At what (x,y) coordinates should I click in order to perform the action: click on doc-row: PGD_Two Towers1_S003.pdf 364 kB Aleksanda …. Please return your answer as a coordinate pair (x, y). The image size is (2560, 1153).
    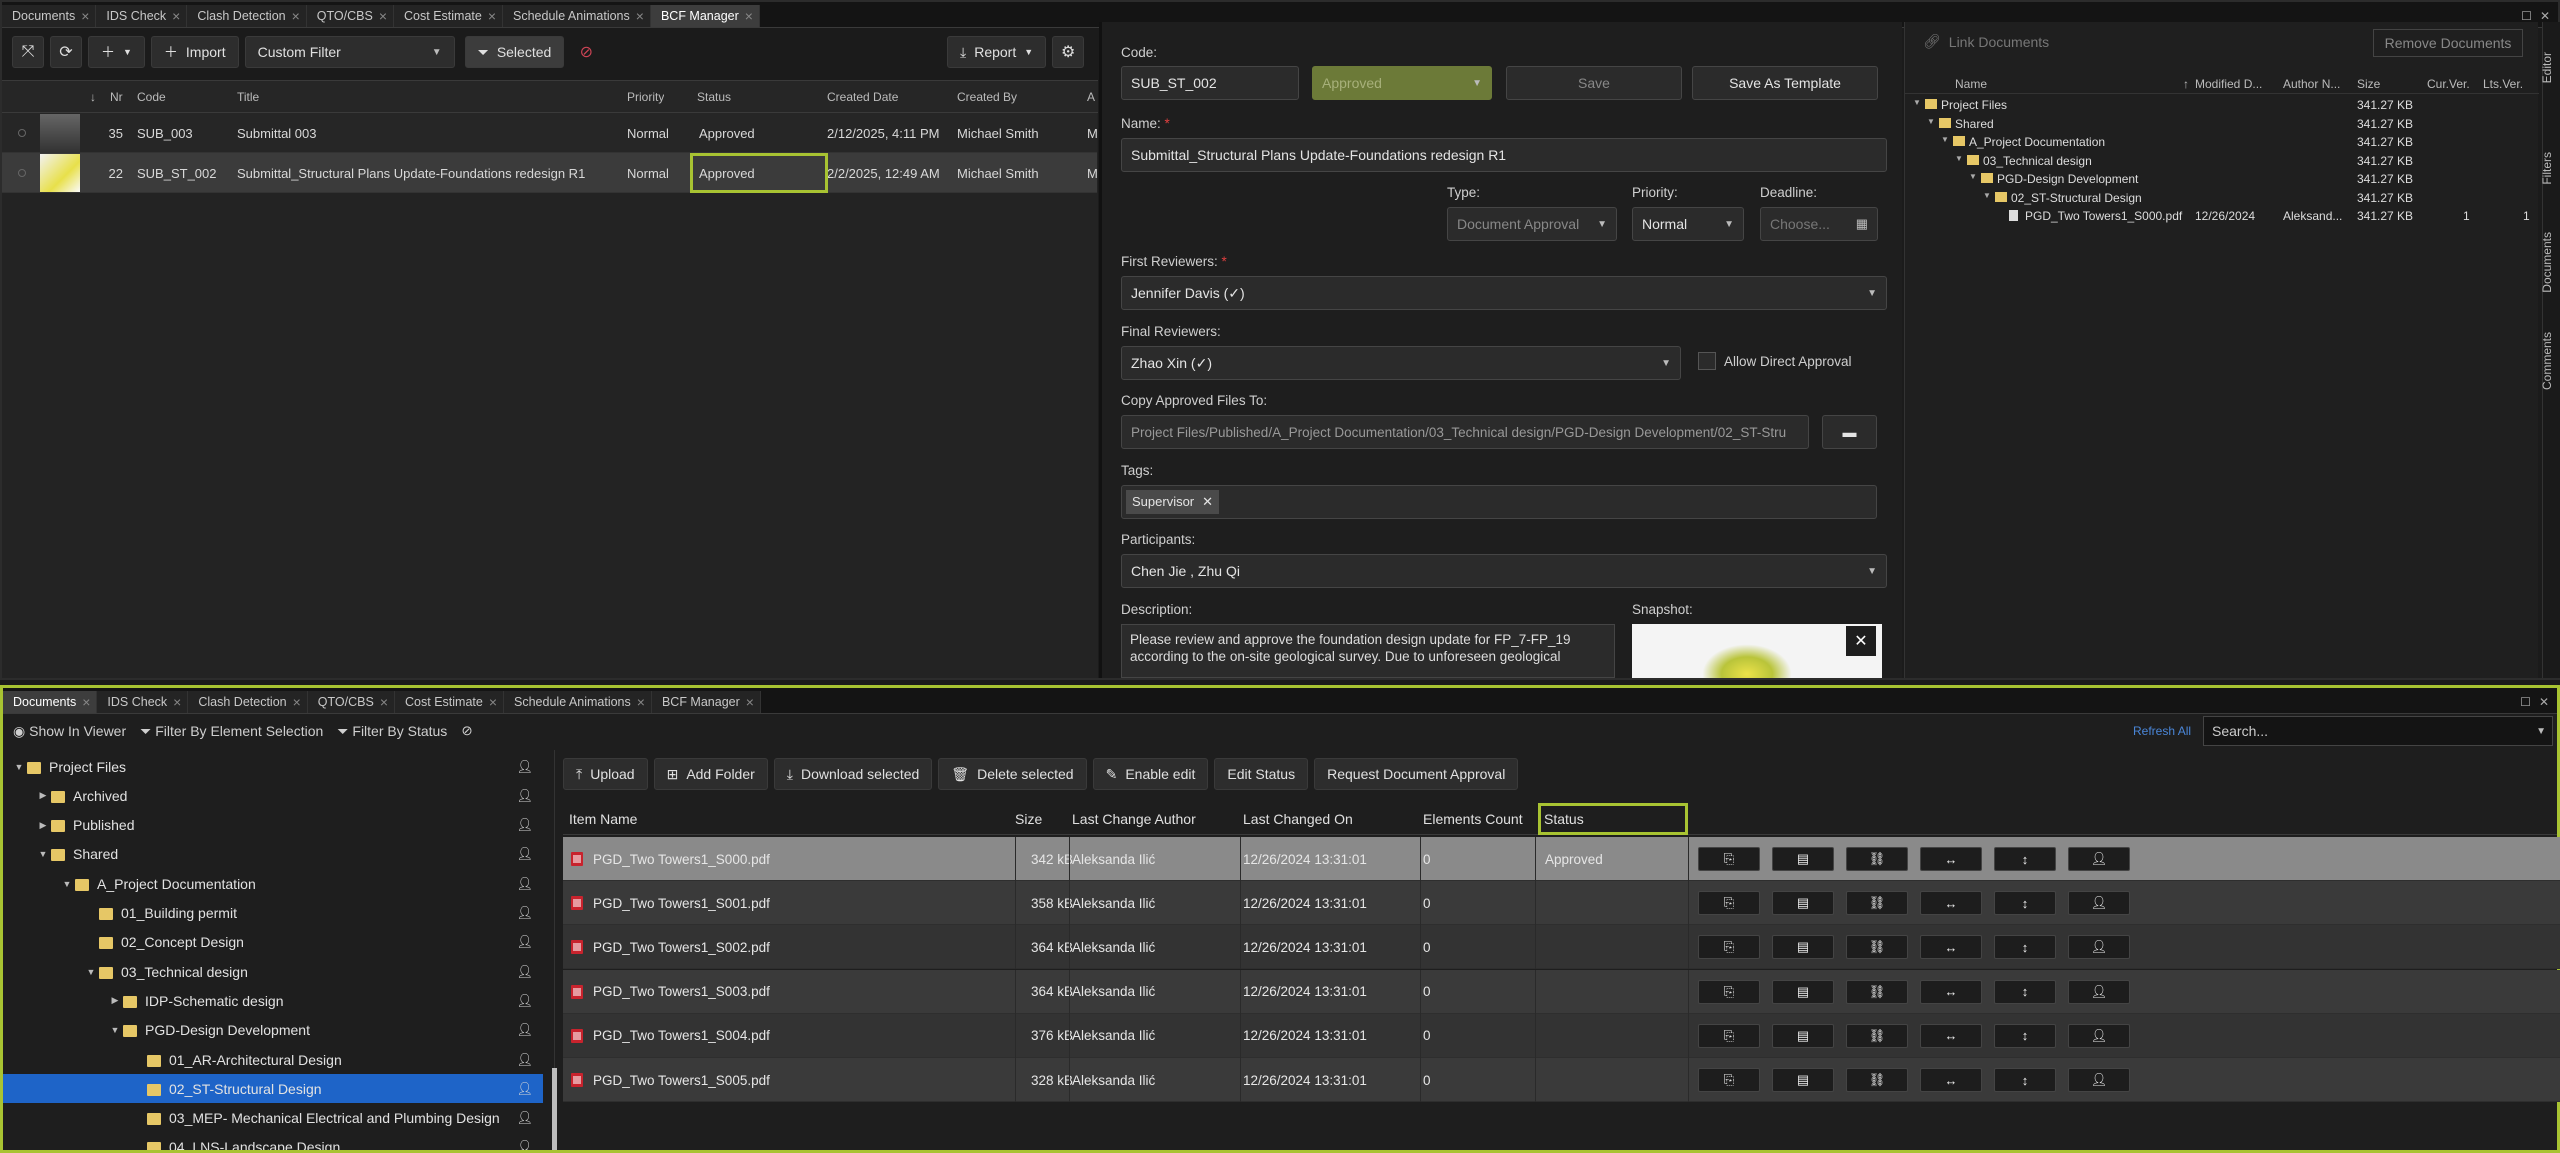
    Looking at the image, I should click on (1561, 991).